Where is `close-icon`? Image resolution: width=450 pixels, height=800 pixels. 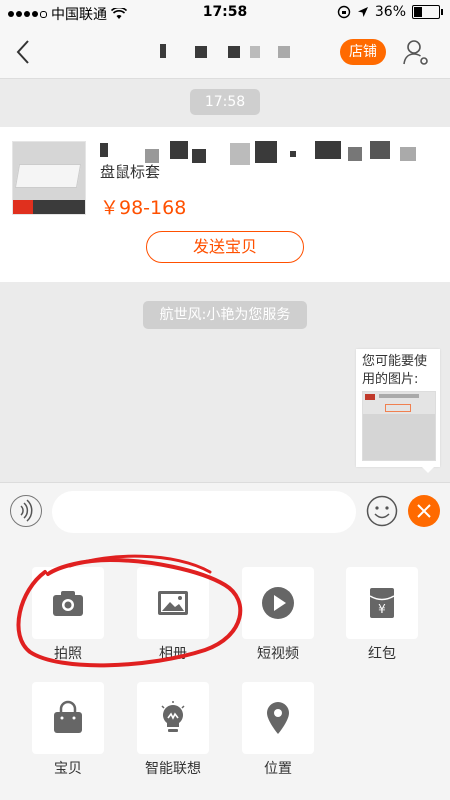
close-icon is located at coordinates (424, 511).